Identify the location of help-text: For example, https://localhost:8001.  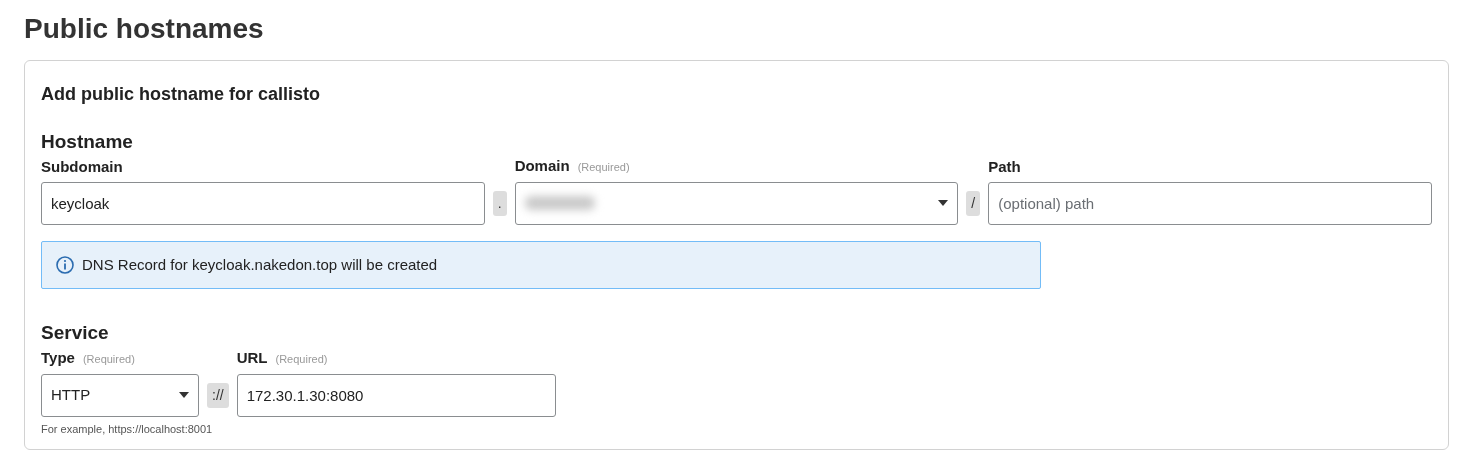
(127, 429).